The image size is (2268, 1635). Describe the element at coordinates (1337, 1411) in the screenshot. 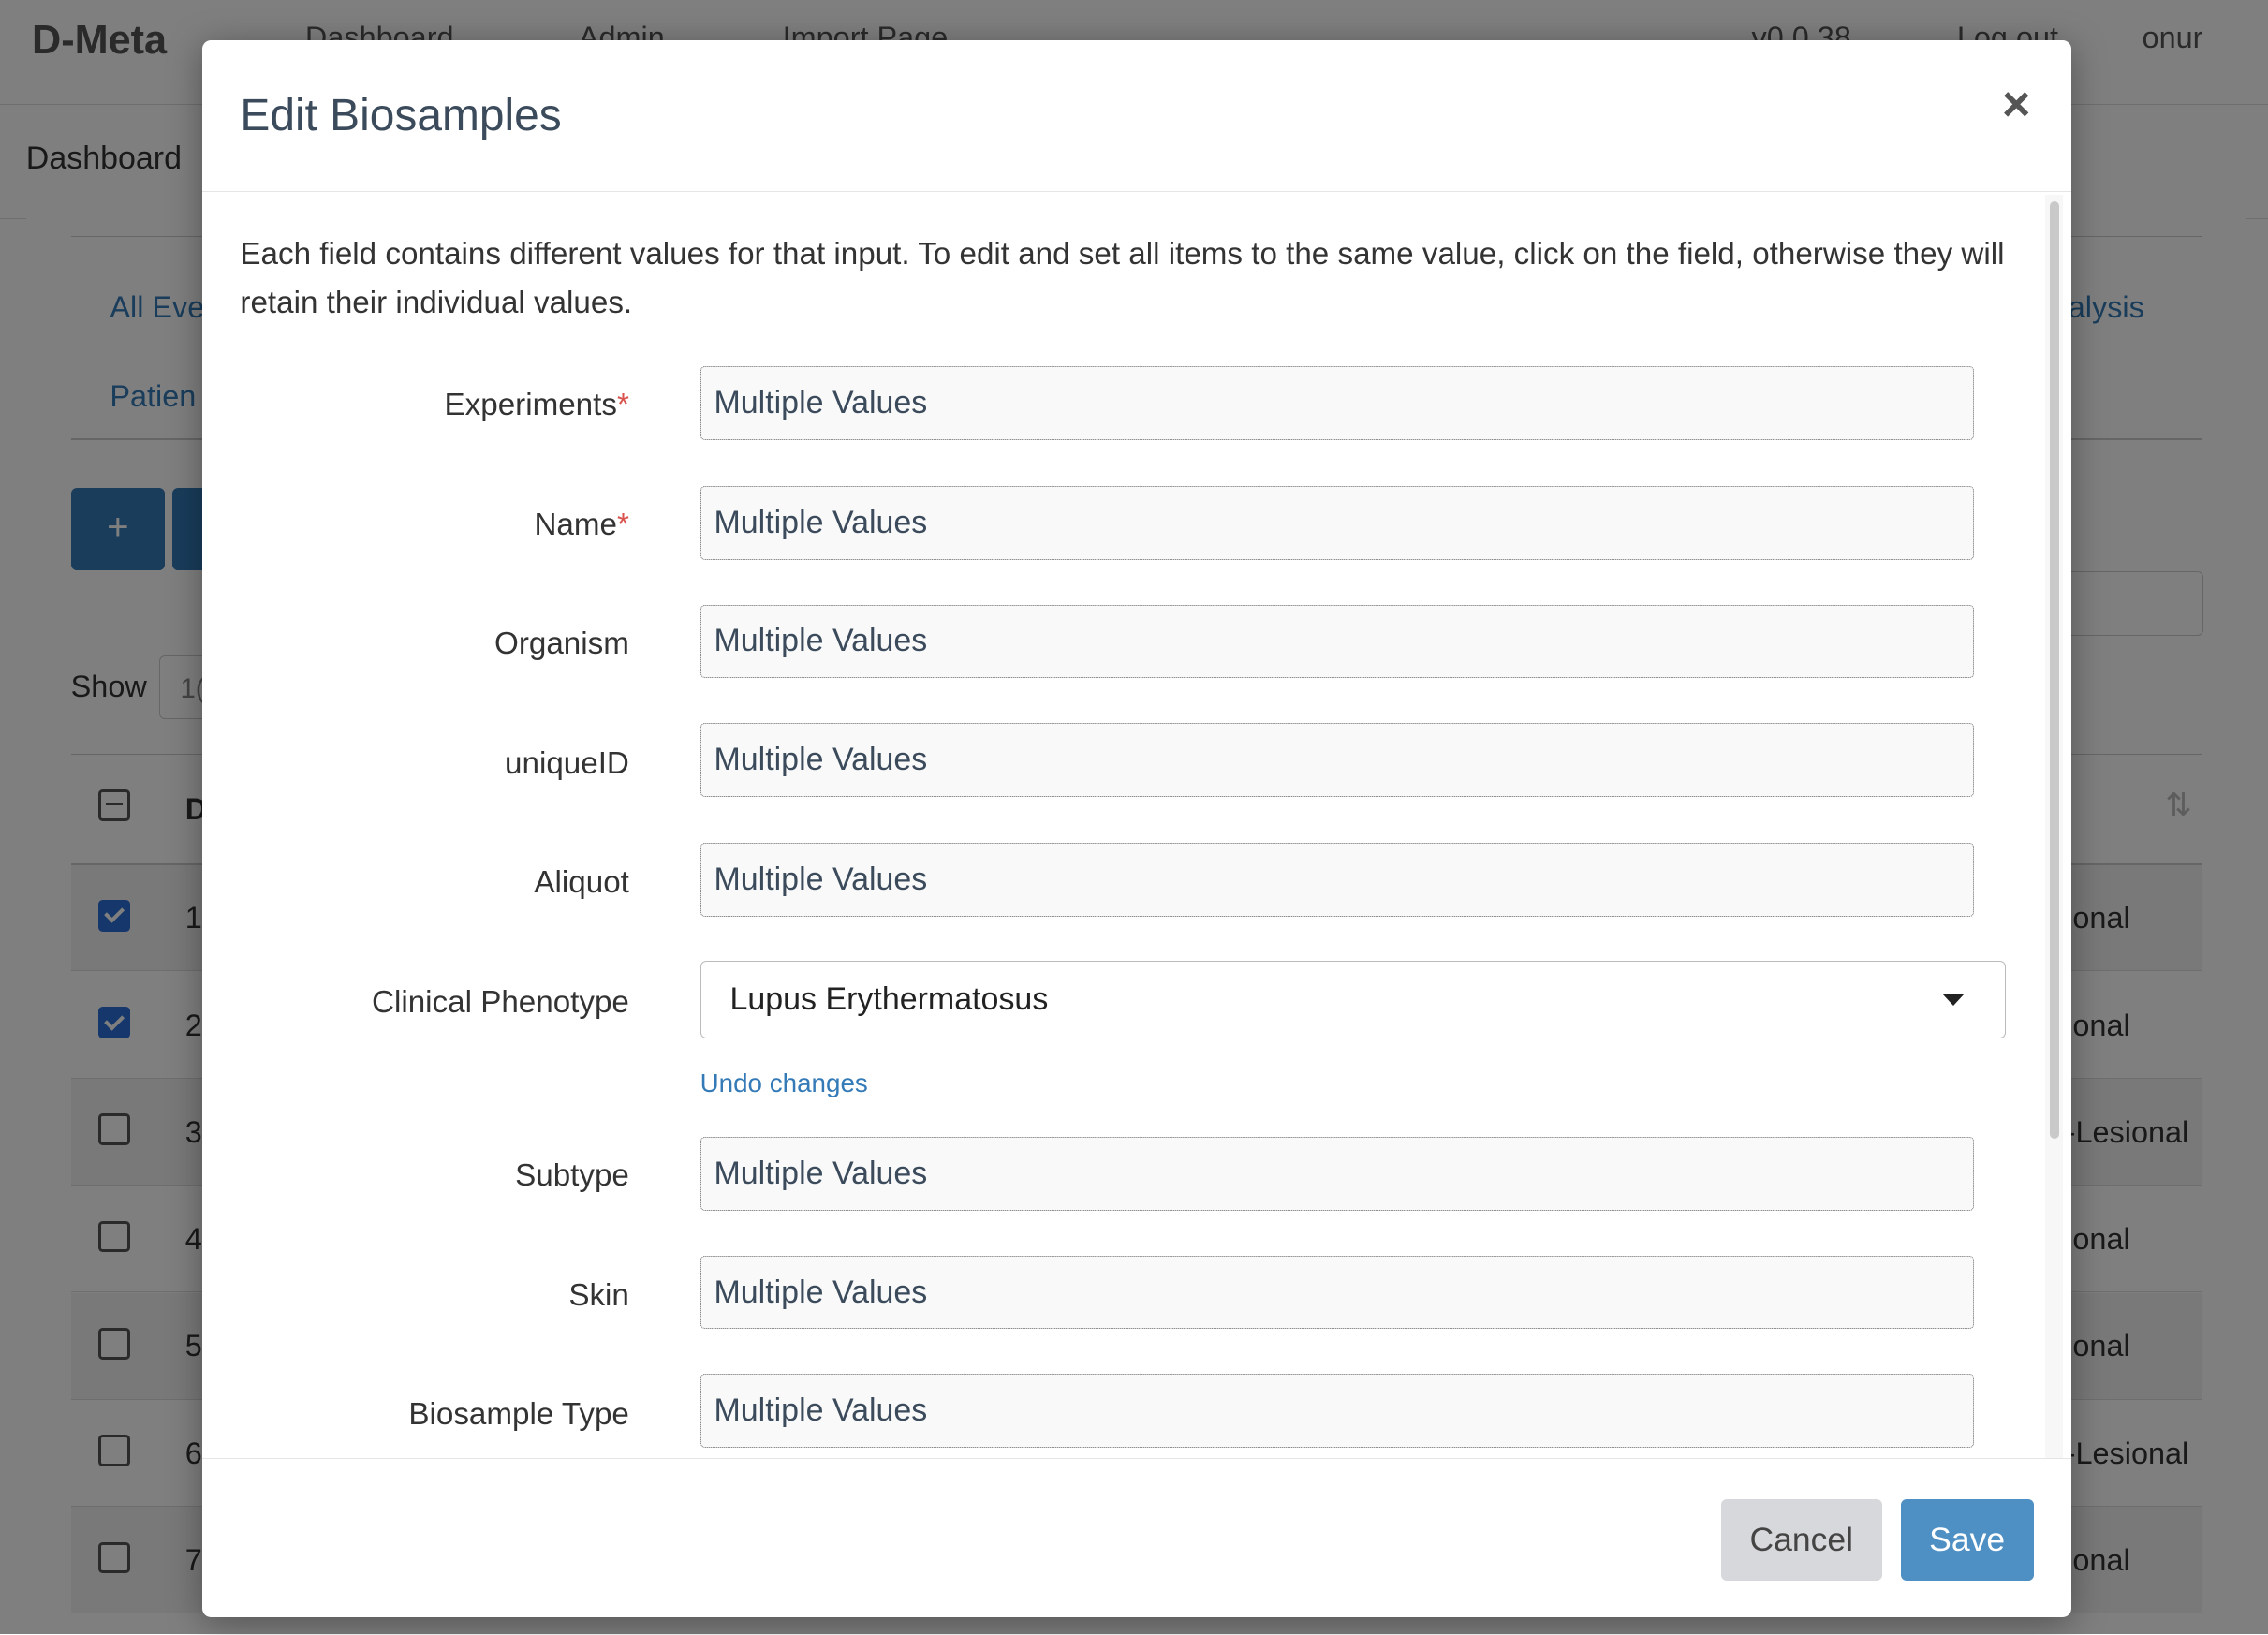

I see `biosample-type-field` at that location.